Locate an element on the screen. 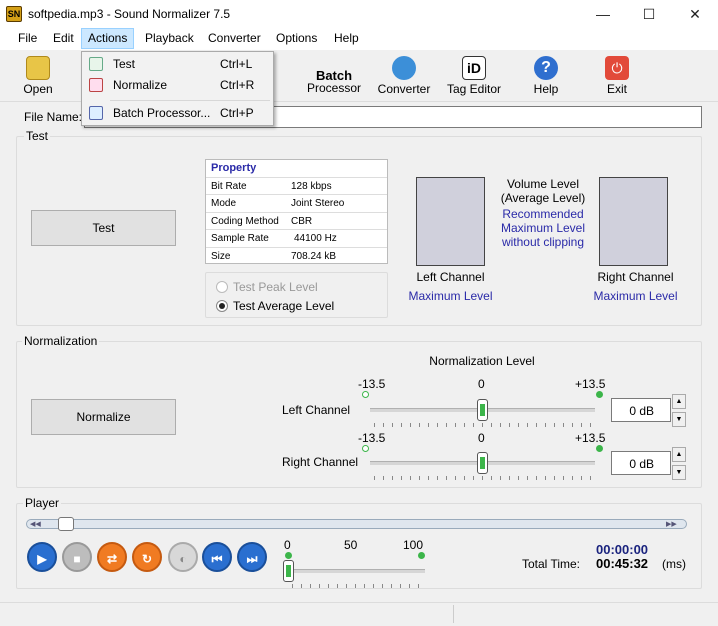 The image size is (718, 626). power-icon: ⏻ is located at coordinates (617, 68).